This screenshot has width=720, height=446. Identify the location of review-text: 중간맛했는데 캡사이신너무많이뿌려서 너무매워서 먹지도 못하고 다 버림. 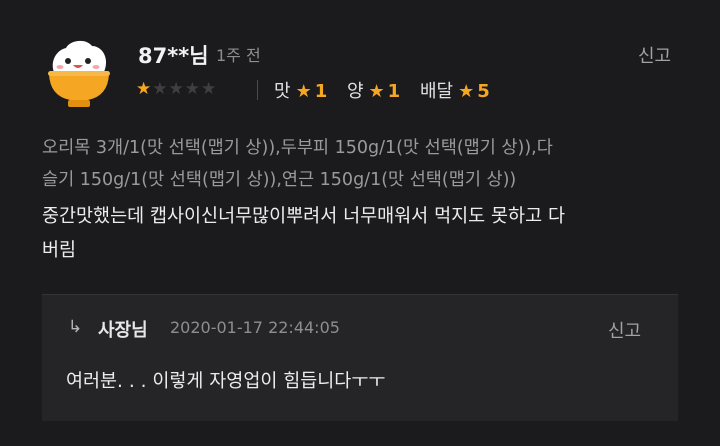
(362, 234).